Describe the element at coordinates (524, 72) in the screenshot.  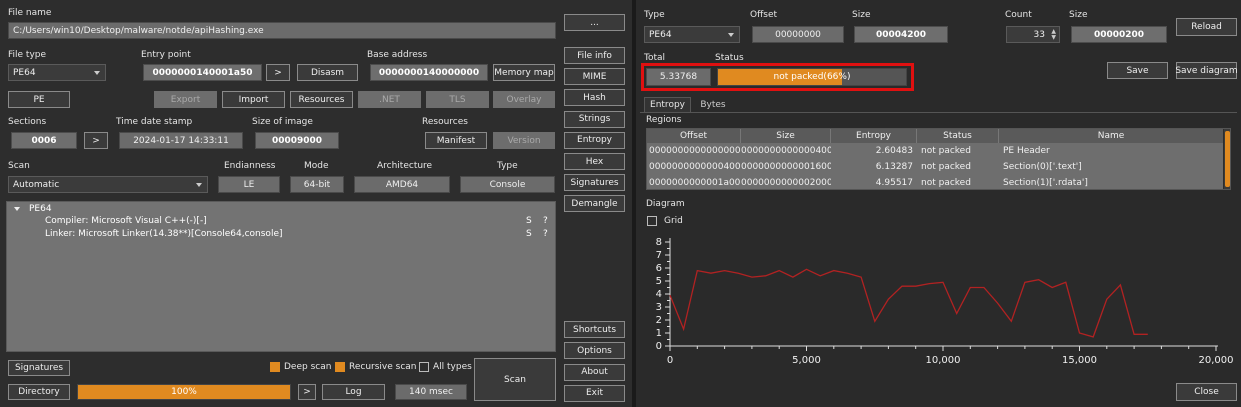
I see `memory-map-button: Memory map` at that location.